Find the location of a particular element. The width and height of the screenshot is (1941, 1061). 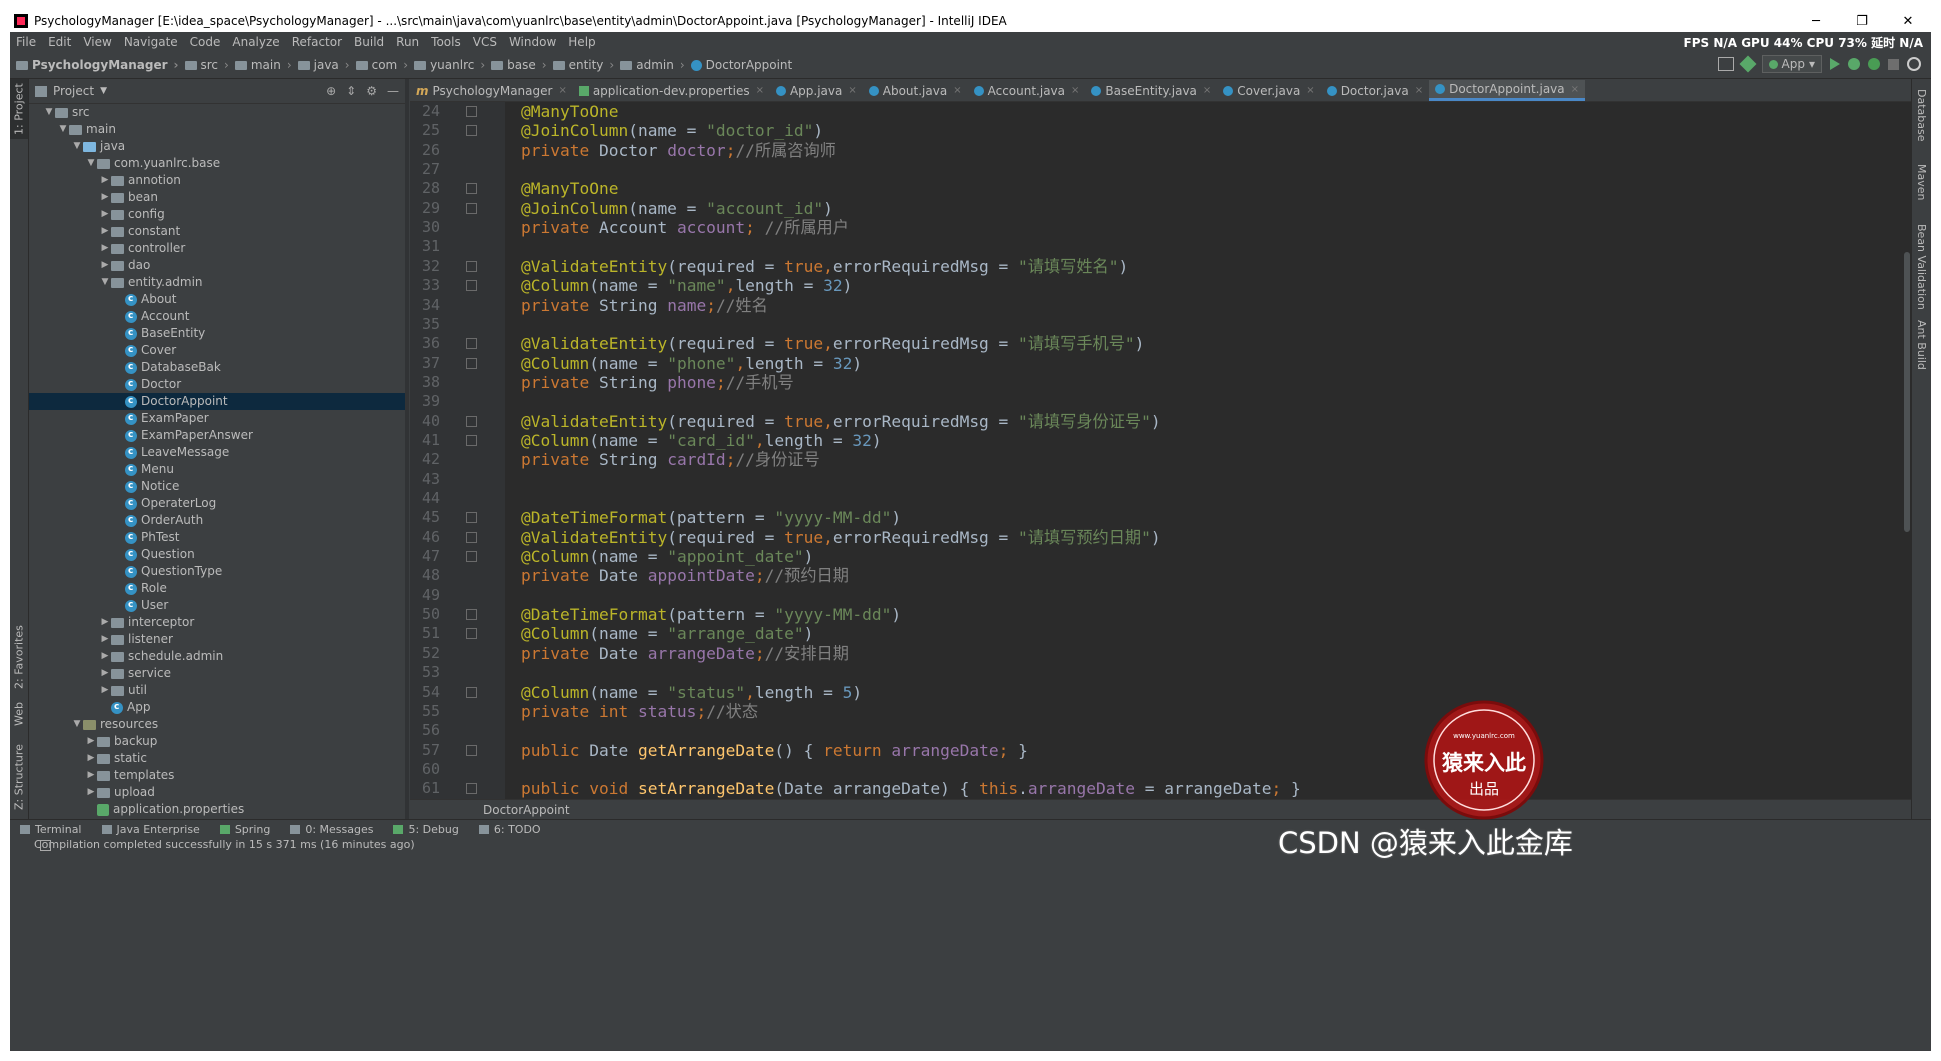

tree-item: ExamPaper is located at coordinates (217, 418).